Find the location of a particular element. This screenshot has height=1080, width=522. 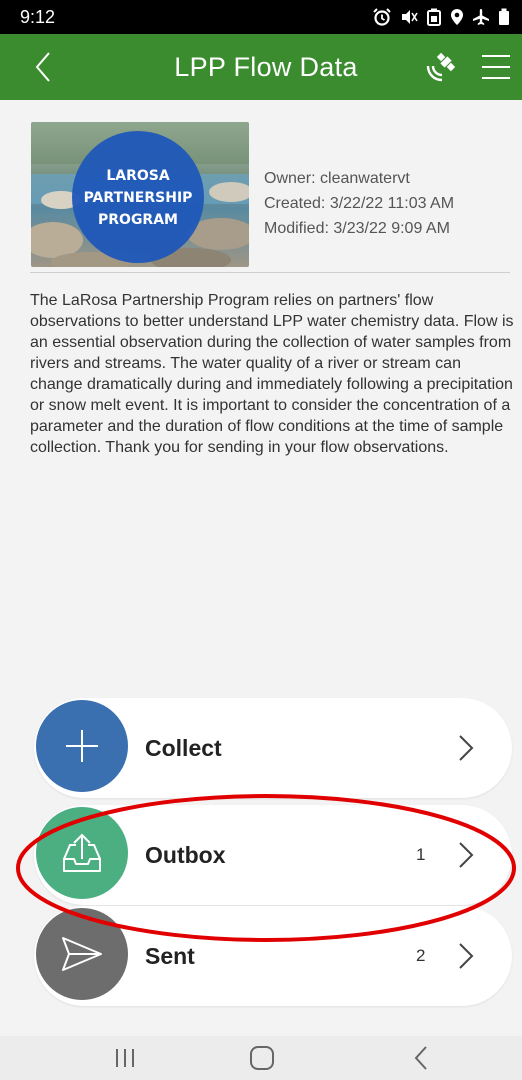

alarm-icon is located at coordinates (382, 17).